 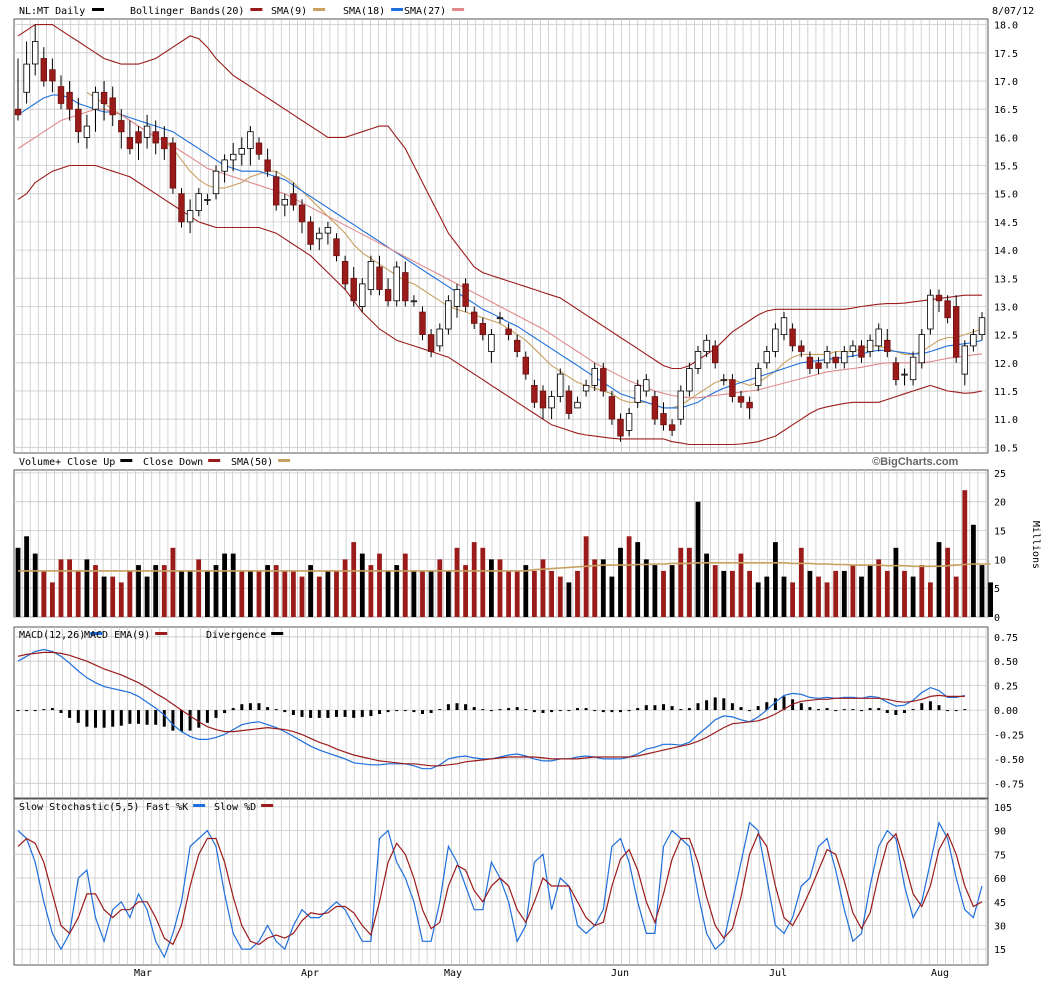 What do you see at coordinates (199, 805) in the screenshot?
I see `stoch-legend-swatch` at bounding box center [199, 805].